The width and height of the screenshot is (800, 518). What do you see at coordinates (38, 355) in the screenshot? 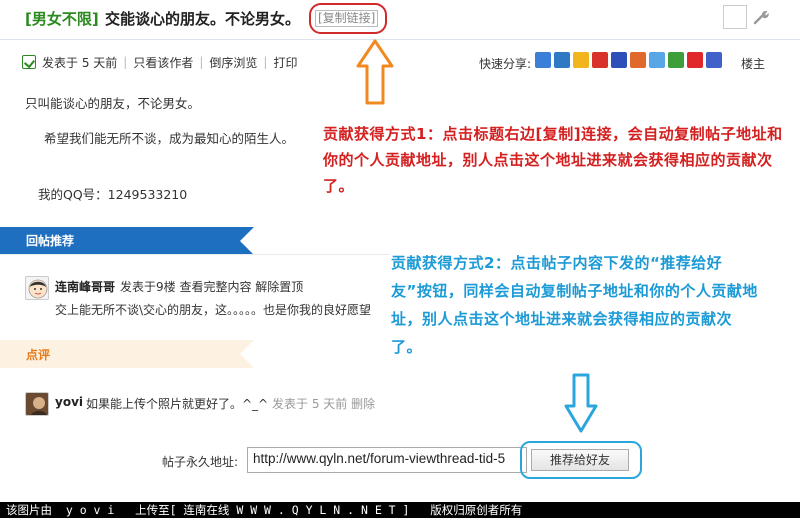
I see `comment-label: 点评` at bounding box center [38, 355].